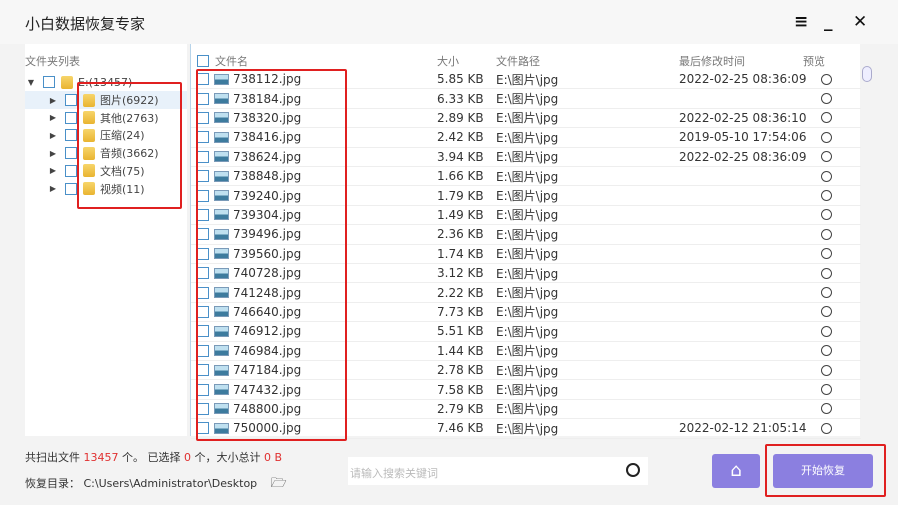 The image size is (898, 505). I want to click on search-icon, so click(633, 470).